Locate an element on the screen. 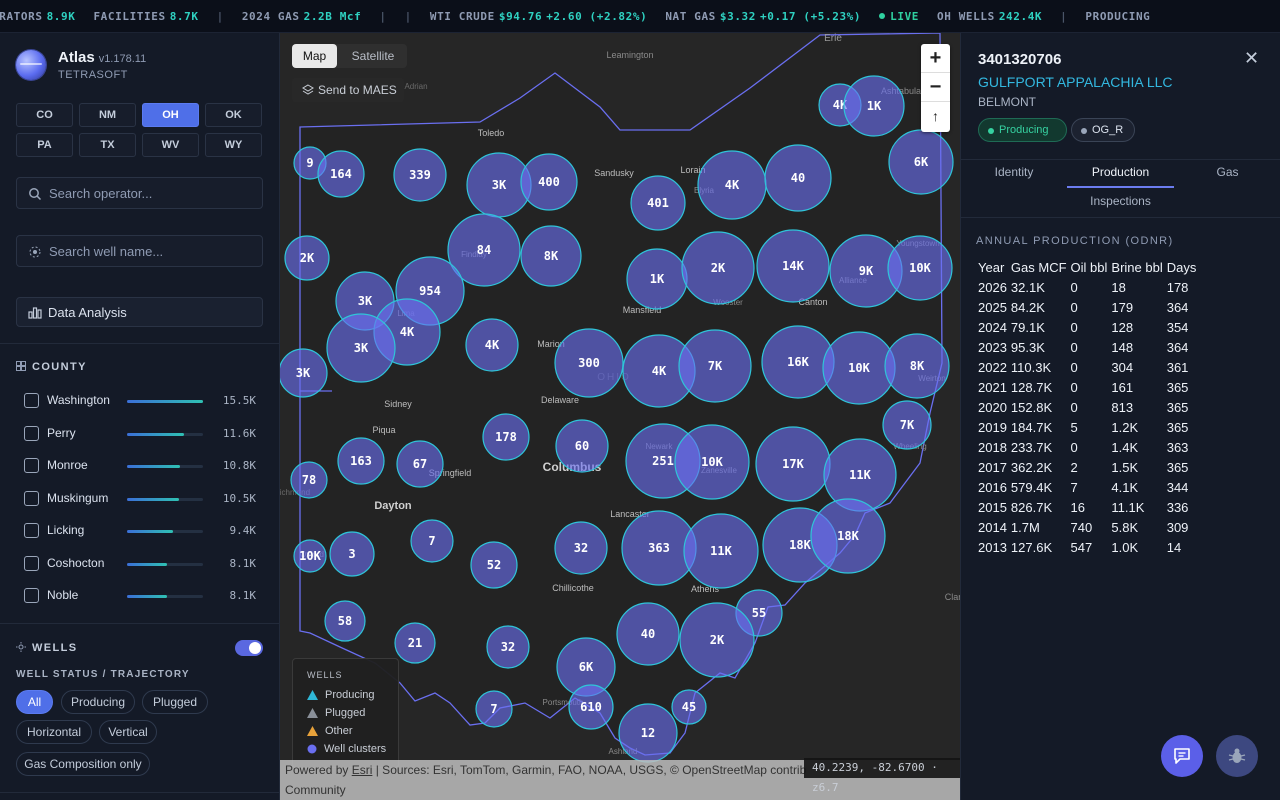  map-tab-map: Map is located at coordinates (314, 56).